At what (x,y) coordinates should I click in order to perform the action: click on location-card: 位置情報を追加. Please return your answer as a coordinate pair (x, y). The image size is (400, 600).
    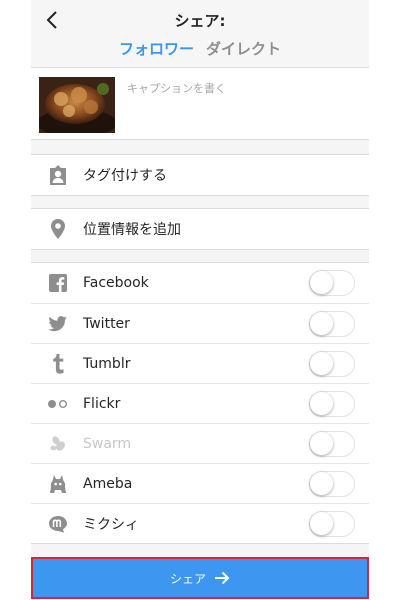
    Looking at the image, I should click on (200, 229).